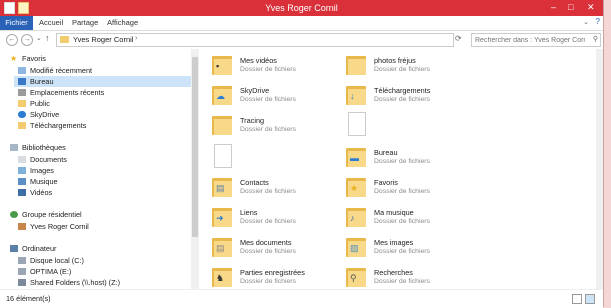  Describe the element at coordinates (39, 38) in the screenshot. I see `recent-locations-icon: ⌄` at that location.